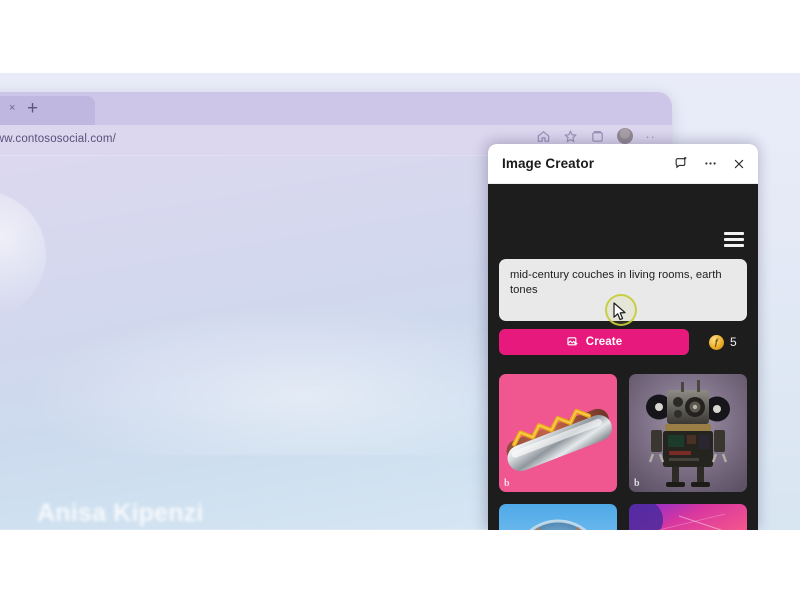 This screenshot has width=800, height=600. Describe the element at coordinates (570, 136) in the screenshot. I see `favorites-star-icon` at that location.